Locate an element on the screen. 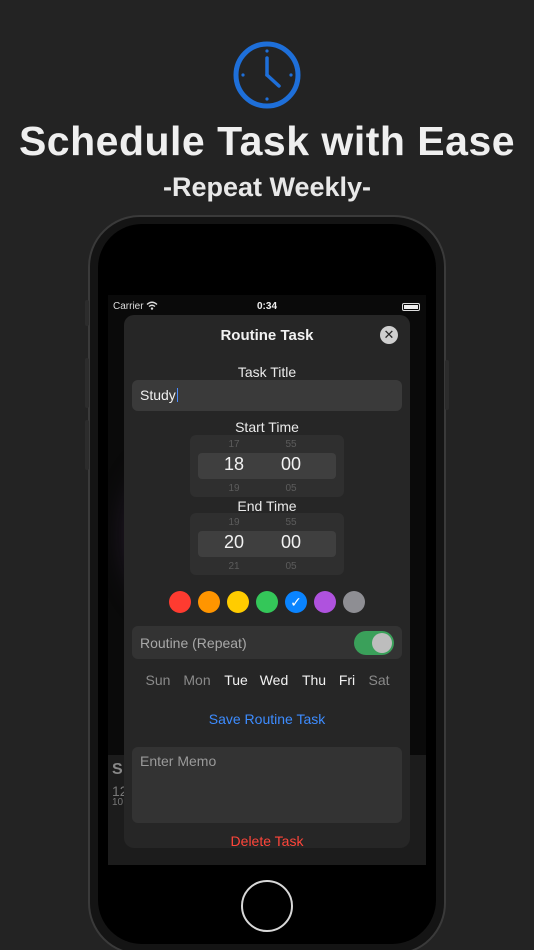 Image resolution: width=534 pixels, height=950 pixels. battery-icon is located at coordinates (411, 307).